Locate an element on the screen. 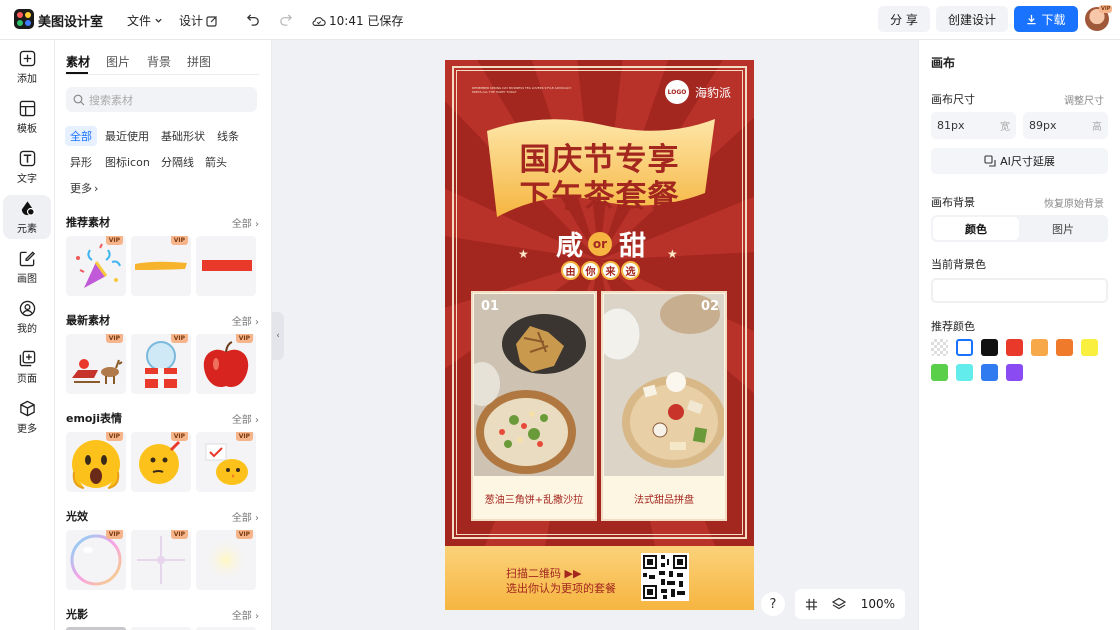 The image size is (1120, 630). asset-emoji-chick: VIP is located at coordinates (226, 462).